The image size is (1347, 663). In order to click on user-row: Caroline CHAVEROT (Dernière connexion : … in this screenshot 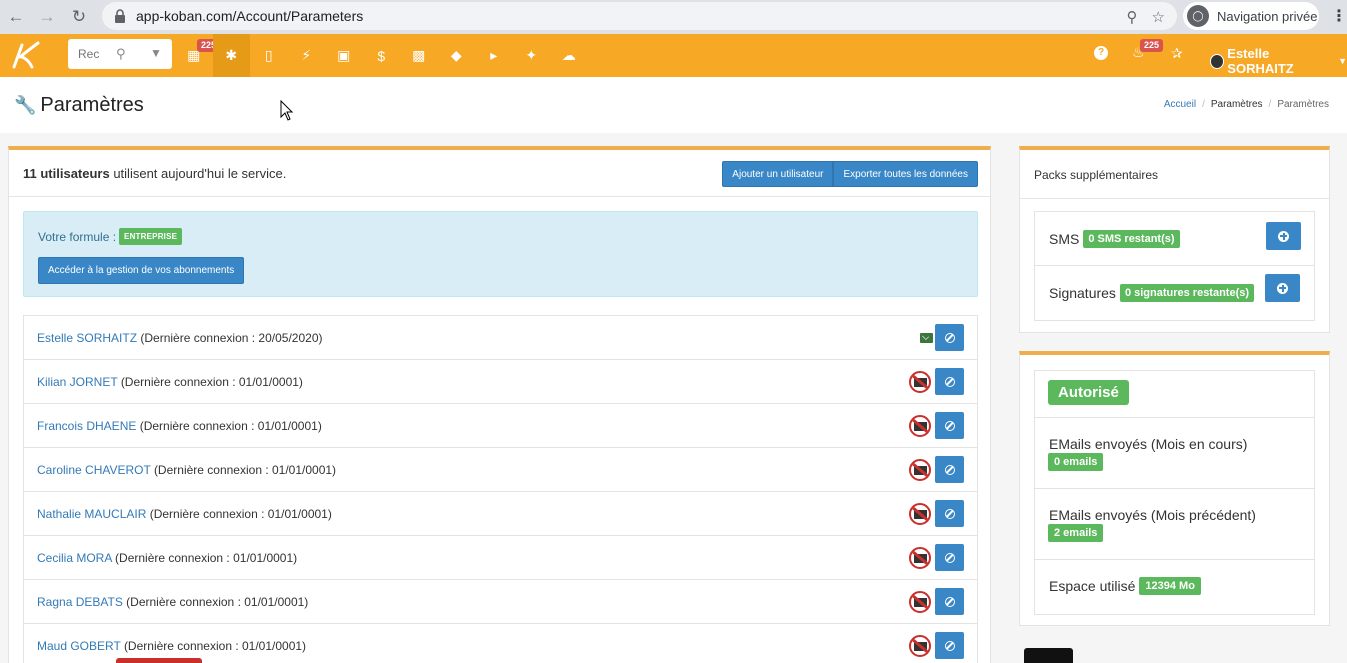, I will do `click(500, 470)`.